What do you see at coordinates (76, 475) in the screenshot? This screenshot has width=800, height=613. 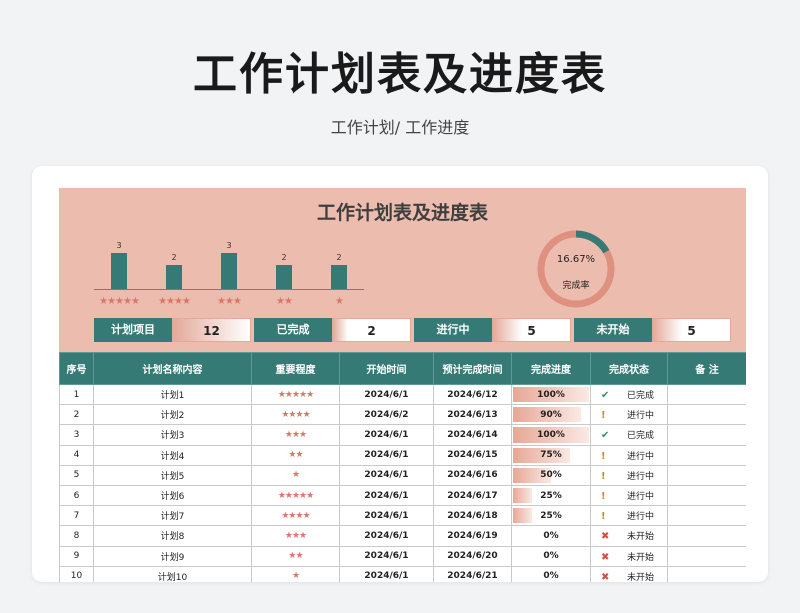 I see `cell-no: 5` at bounding box center [76, 475].